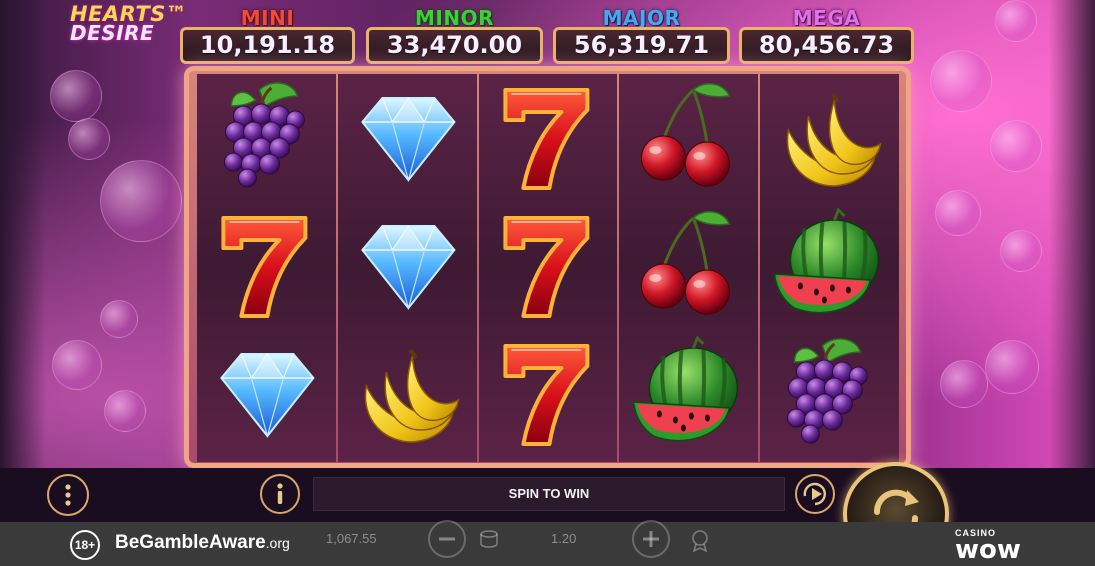 Image resolution: width=1095 pixels, height=566 pixels. Describe the element at coordinates (112, 33) in the screenshot. I see `logo-line-desire: DESIRE` at that location.